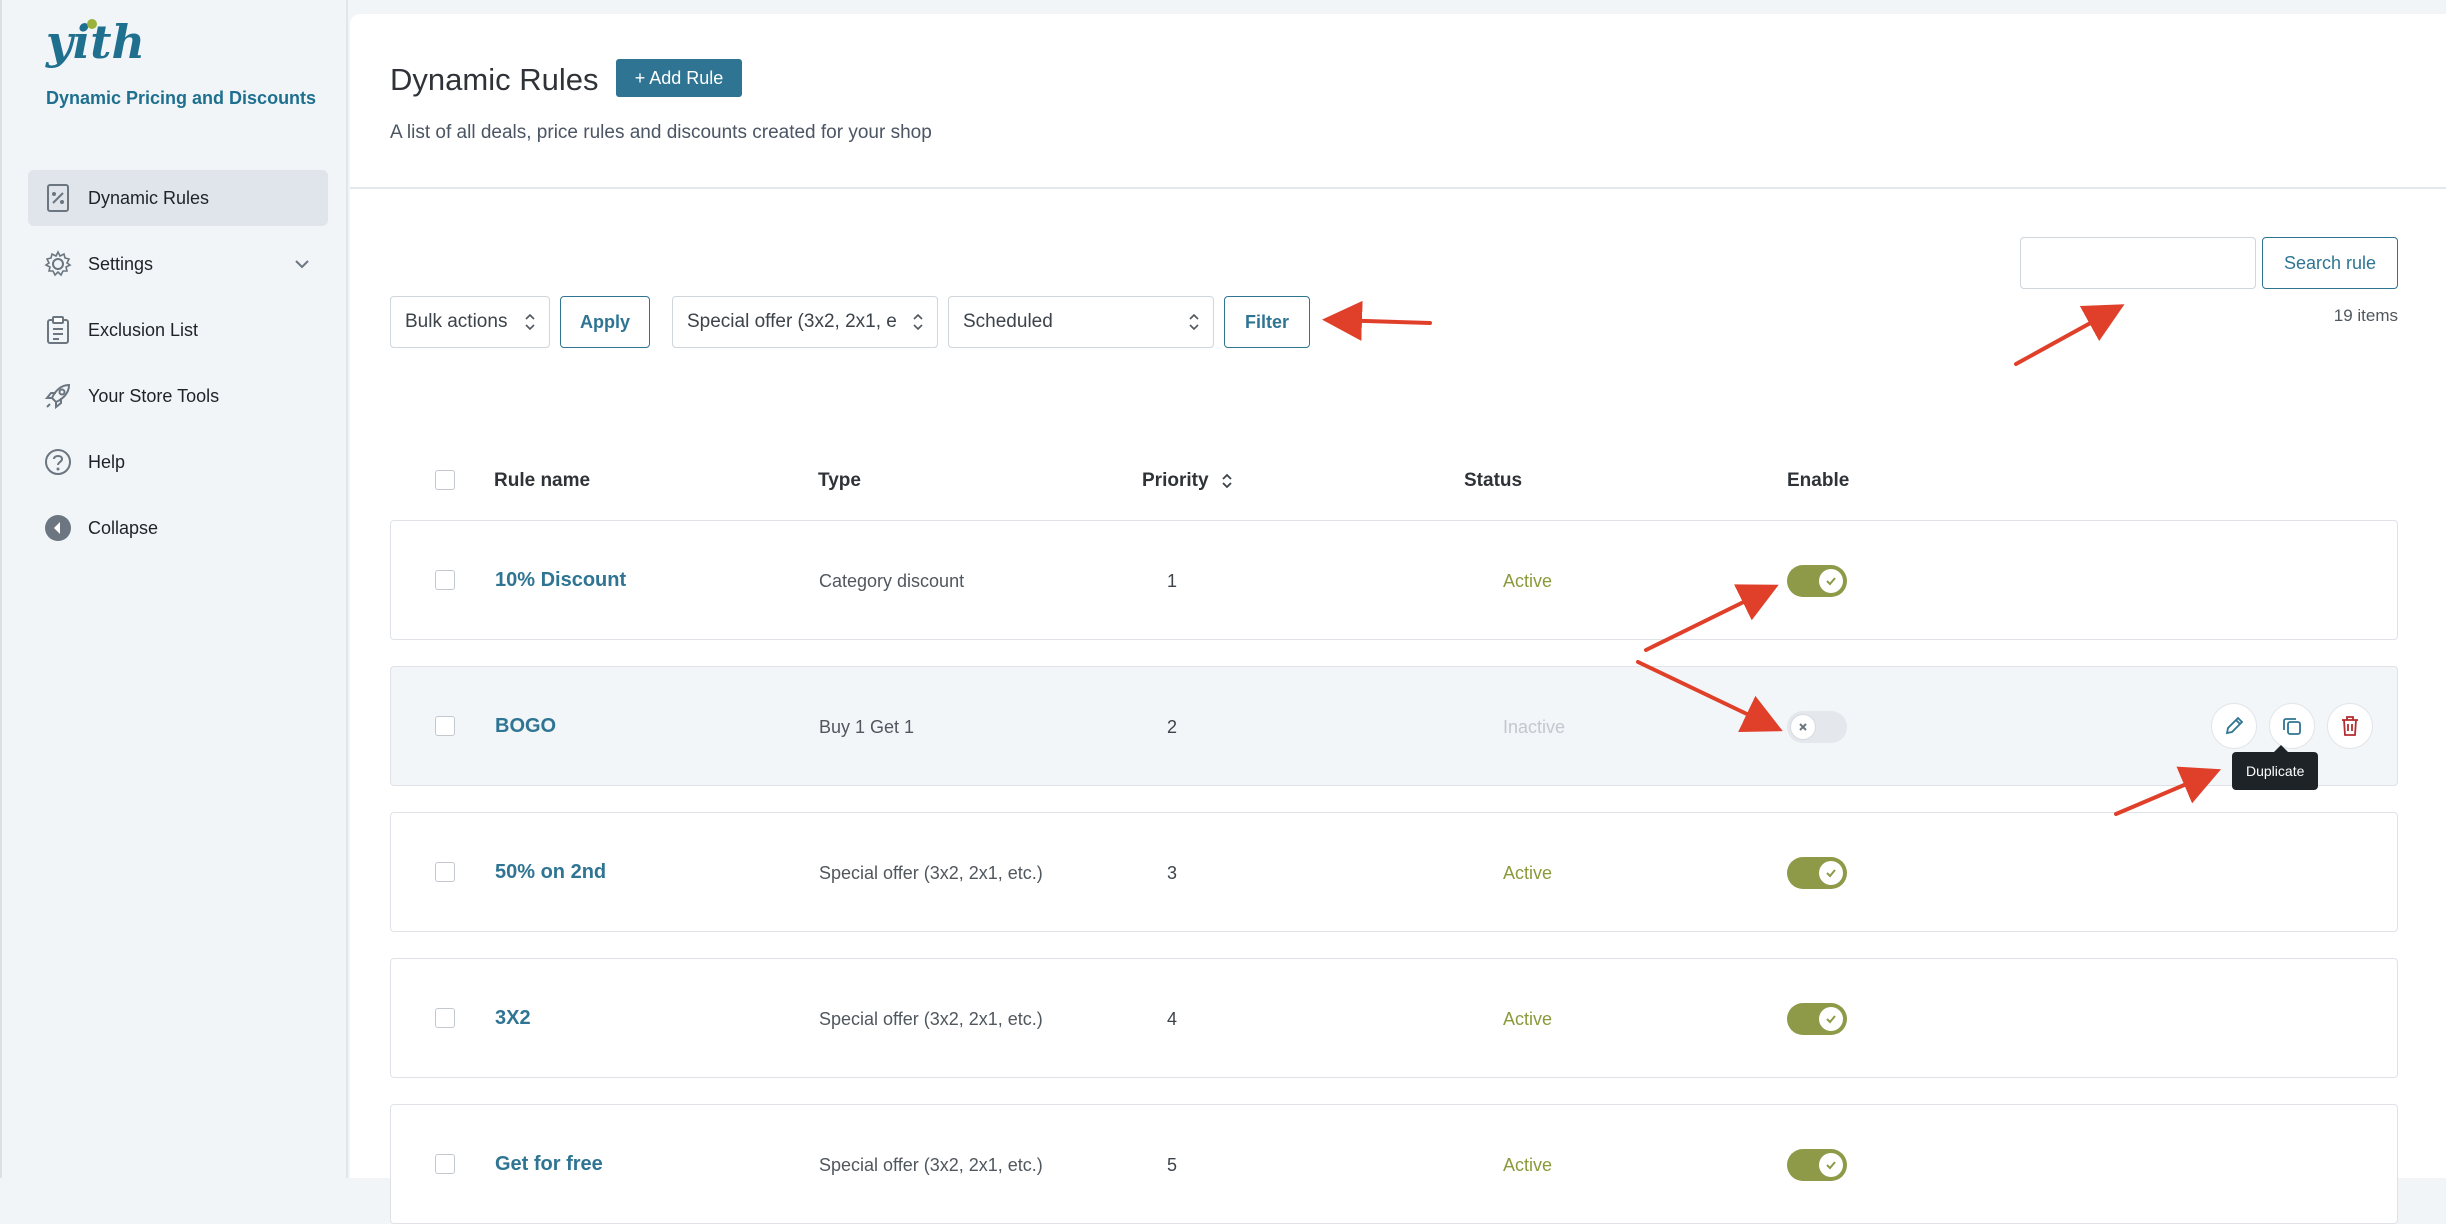  I want to click on sidebar-item-settings: Settings, so click(178, 264).